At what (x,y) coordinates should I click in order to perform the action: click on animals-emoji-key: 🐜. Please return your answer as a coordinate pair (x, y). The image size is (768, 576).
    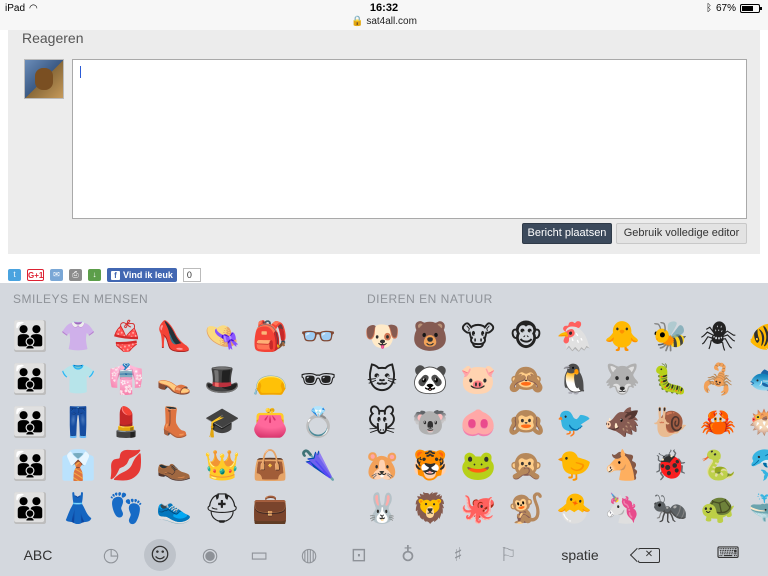
    Looking at the image, I should click on (670, 508).